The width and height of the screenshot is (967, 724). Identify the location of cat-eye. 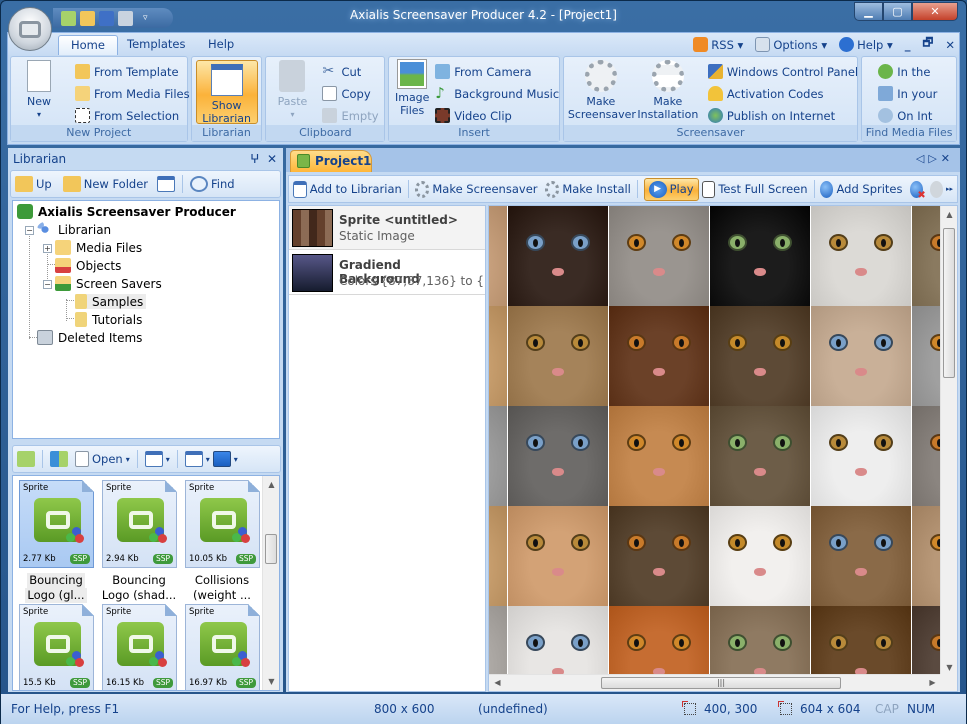
(782, 642).